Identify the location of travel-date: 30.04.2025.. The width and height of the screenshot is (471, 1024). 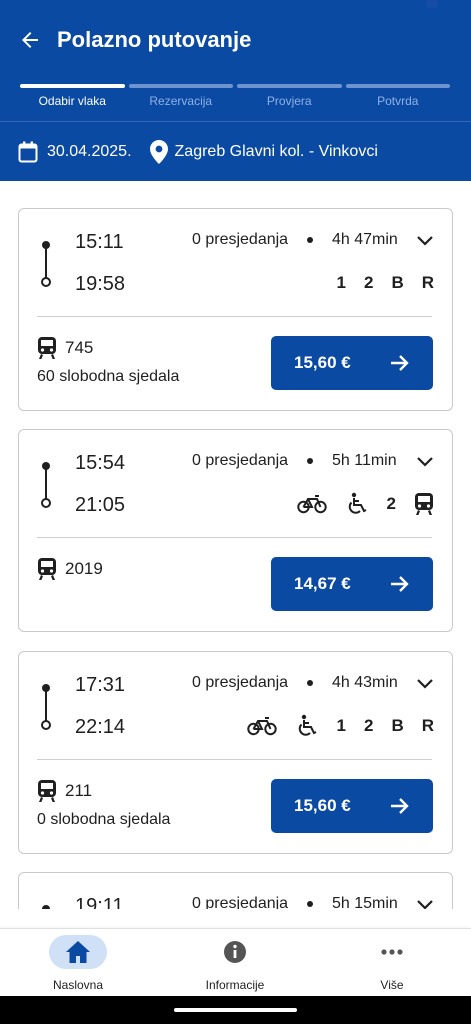
(89, 151).